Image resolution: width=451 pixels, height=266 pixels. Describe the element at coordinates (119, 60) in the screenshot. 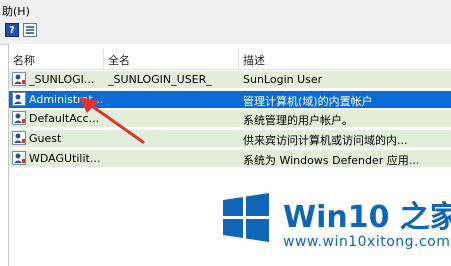

I see `column-header-fullname: 全名` at that location.